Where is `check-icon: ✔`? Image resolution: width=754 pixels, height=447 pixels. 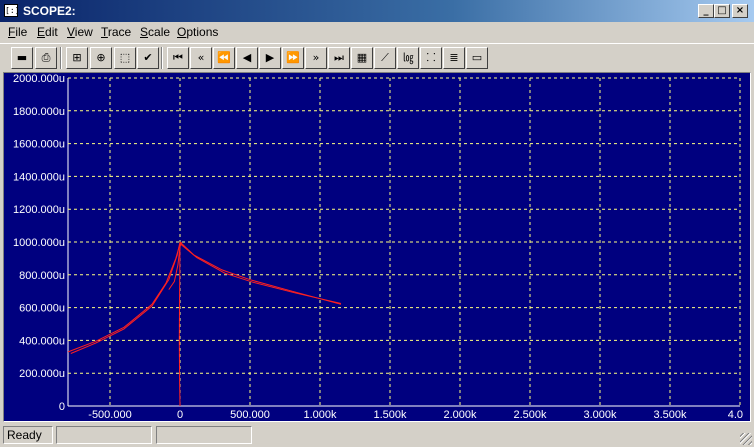 check-icon: ✔ is located at coordinates (148, 57).